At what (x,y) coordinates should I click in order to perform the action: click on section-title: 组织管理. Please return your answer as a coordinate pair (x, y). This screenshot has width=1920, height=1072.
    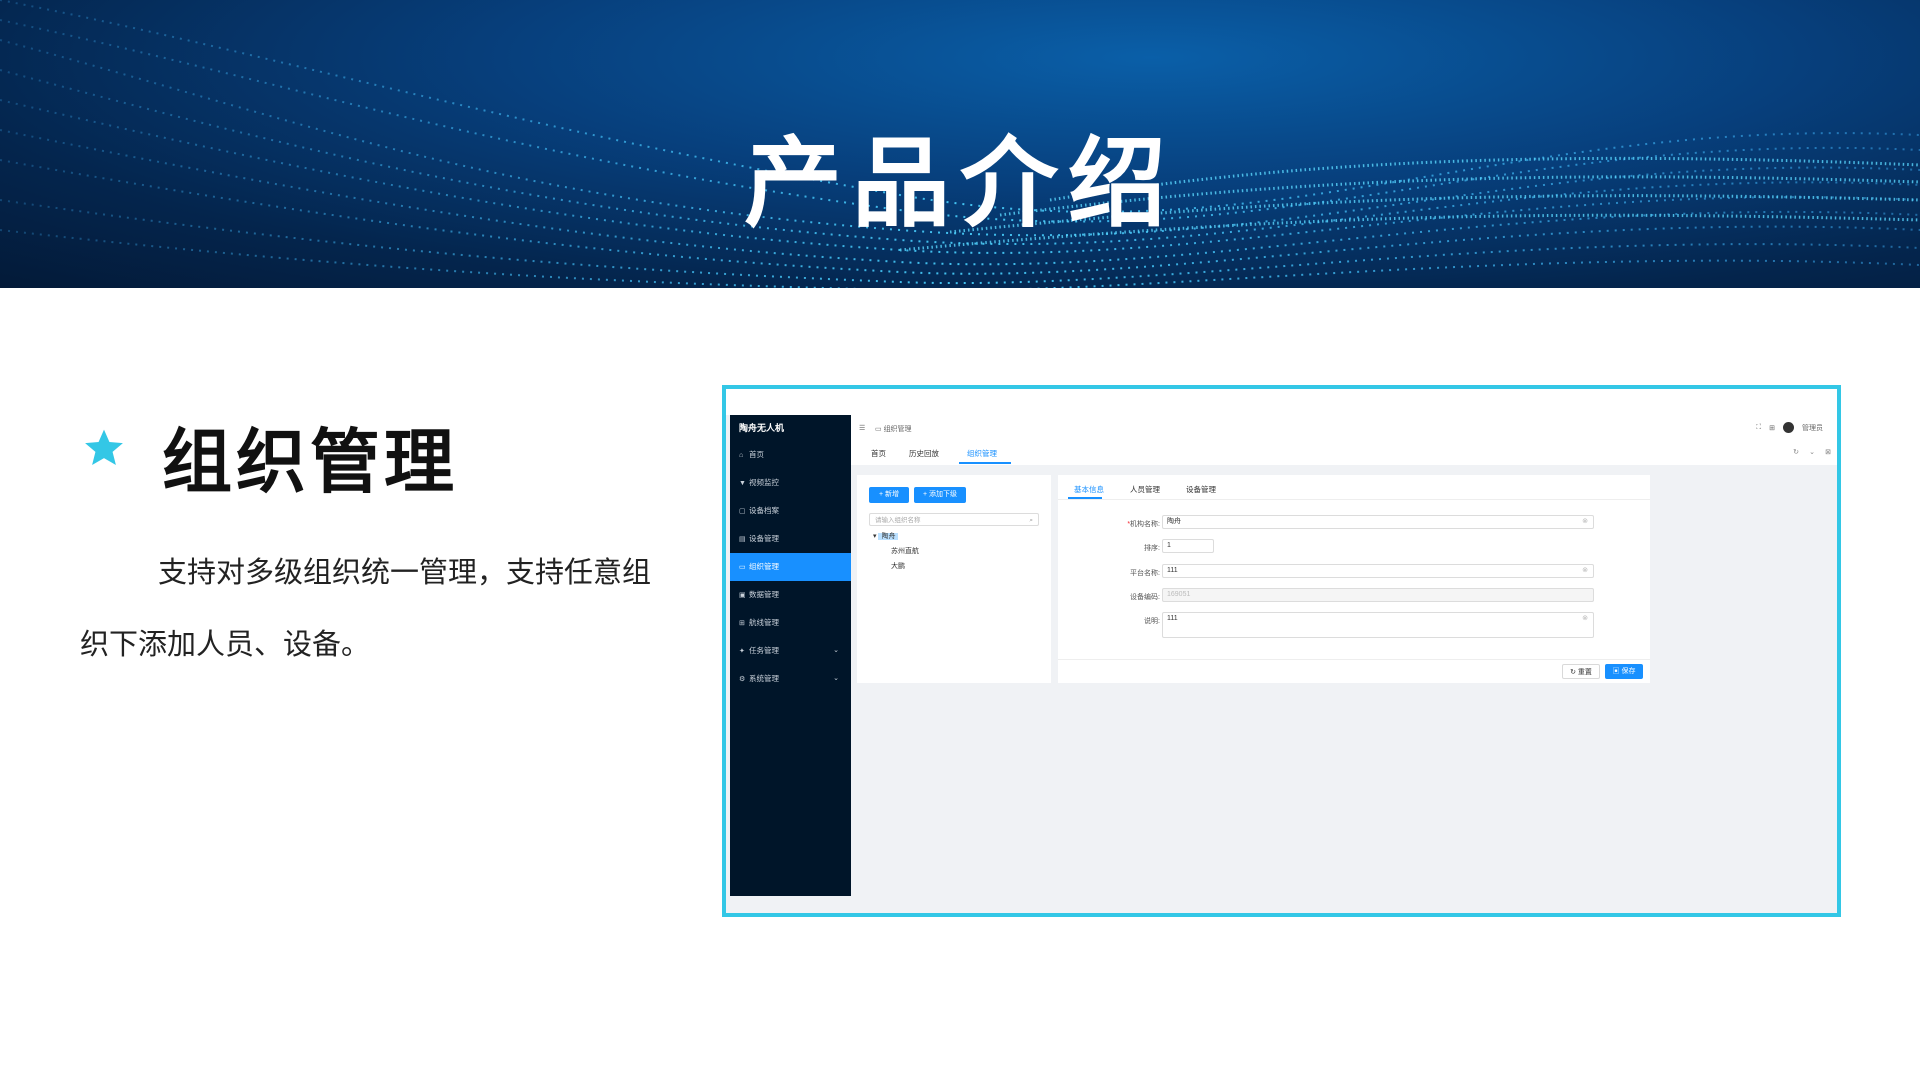
    Looking at the image, I should click on (310, 462).